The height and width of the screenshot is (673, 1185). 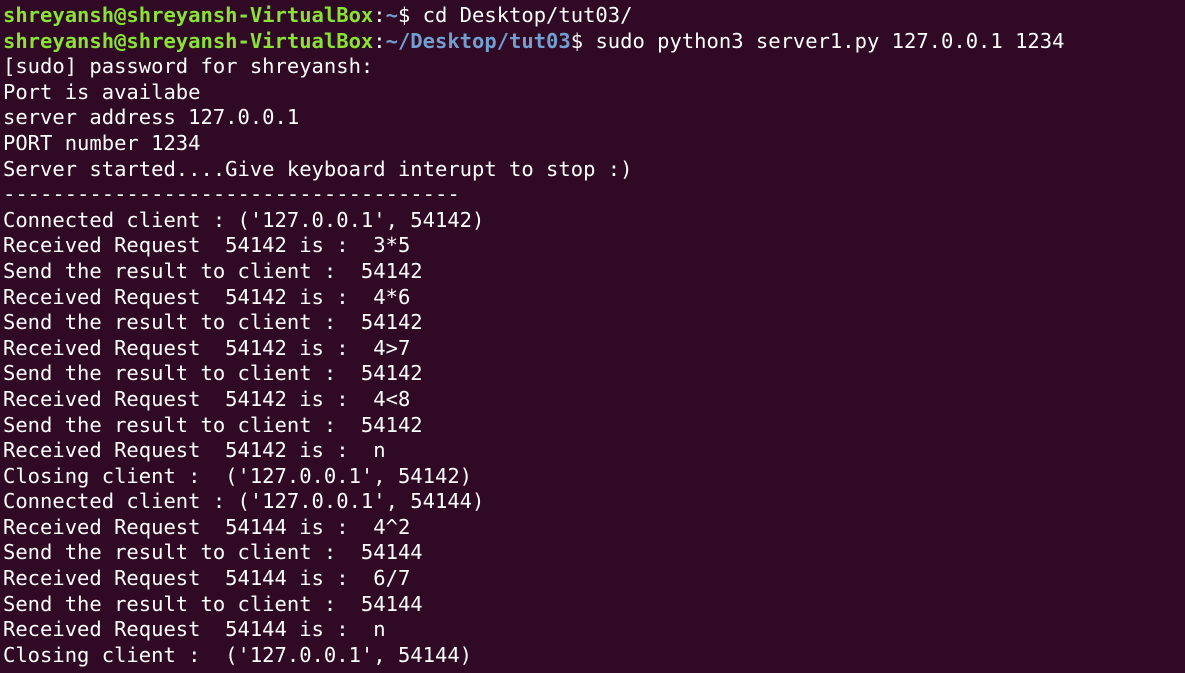 I want to click on prompt-command: sudo python3 server1.py 127.0.0.1 1234, so click(x=830, y=40).